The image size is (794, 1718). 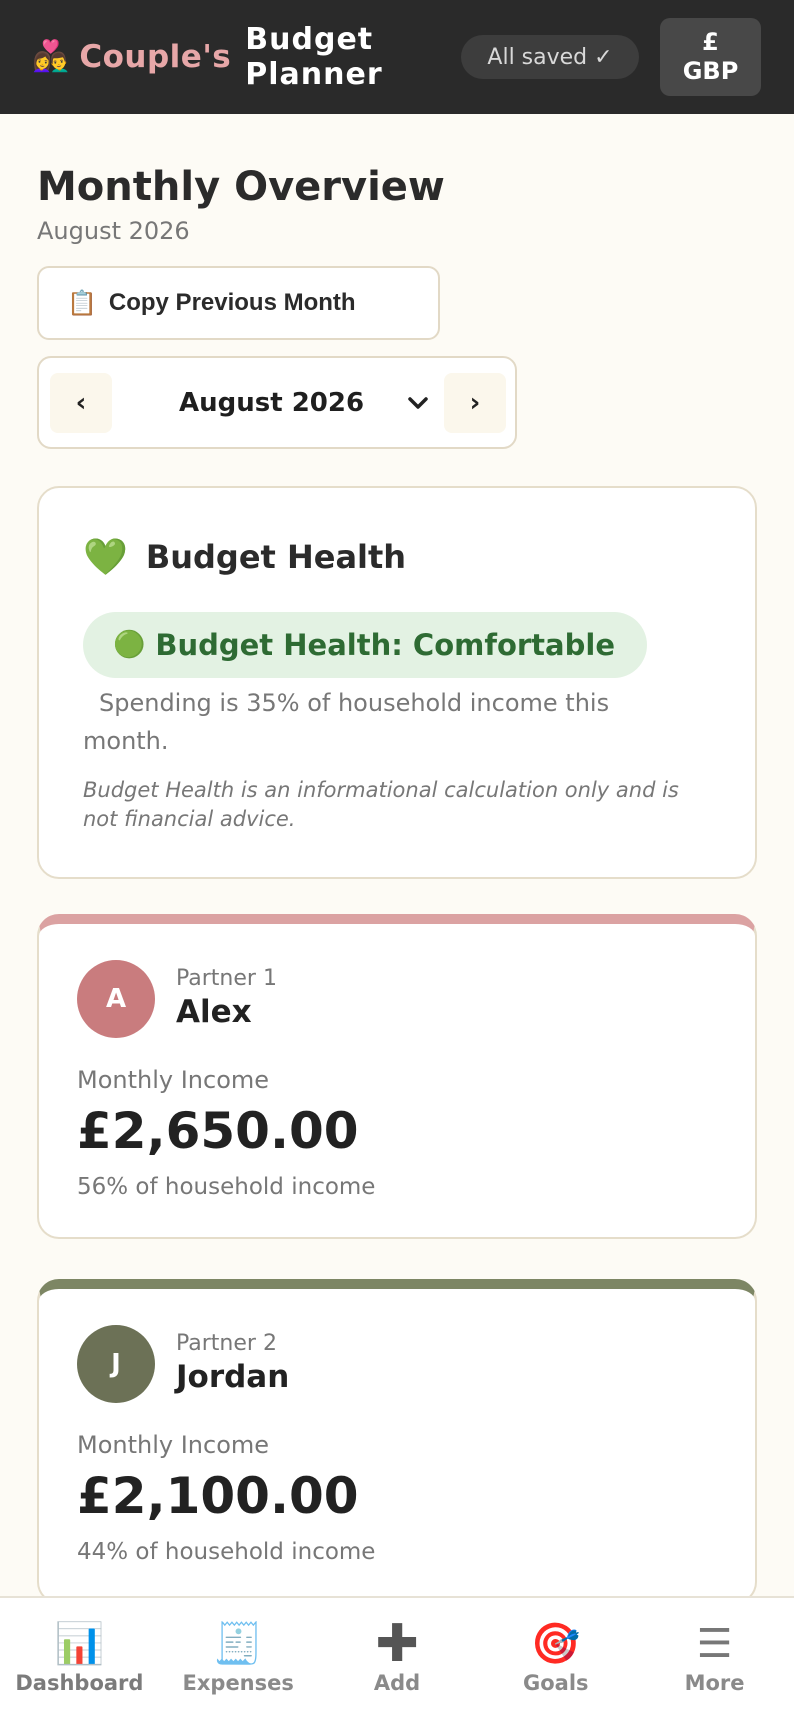 I want to click on avatar: J, so click(x=116, y=1364).